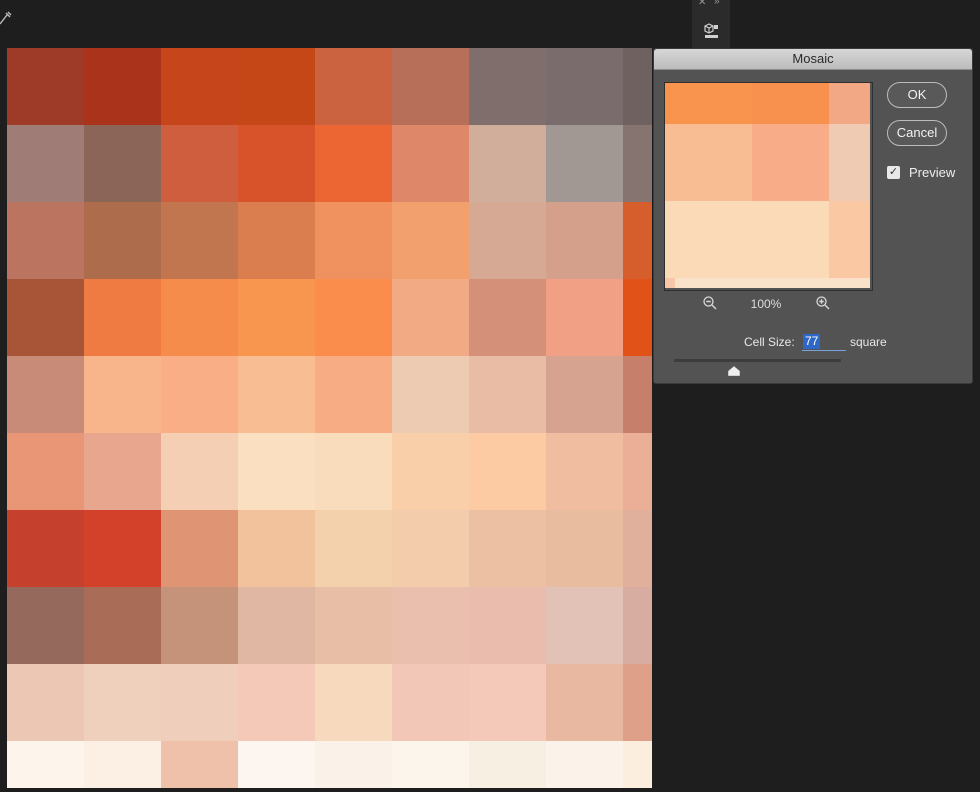 This screenshot has height=792, width=980. Describe the element at coordinates (710, 303) in the screenshot. I see `zoom-out-icon` at that location.